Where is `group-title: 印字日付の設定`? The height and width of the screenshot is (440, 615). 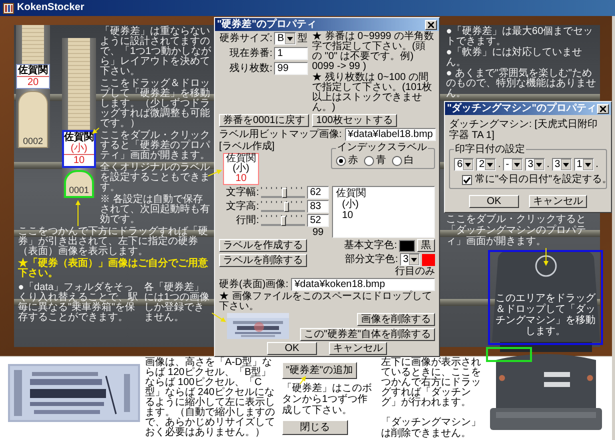 group-title: 印字日付の設定 is located at coordinates (490, 149).